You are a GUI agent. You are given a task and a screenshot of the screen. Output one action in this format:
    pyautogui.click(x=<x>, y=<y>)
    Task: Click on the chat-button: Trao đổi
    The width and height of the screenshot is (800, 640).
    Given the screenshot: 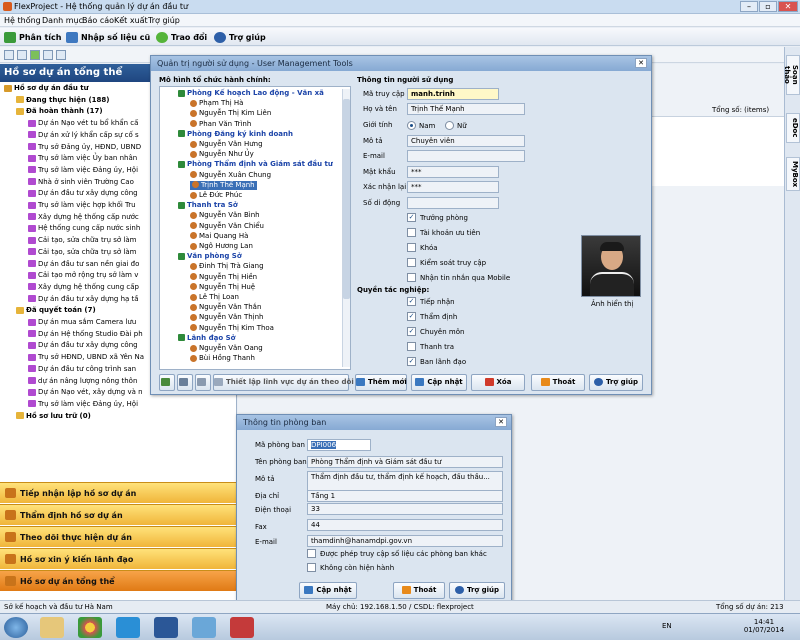 What is the action you would take?
    pyautogui.click(x=181, y=37)
    